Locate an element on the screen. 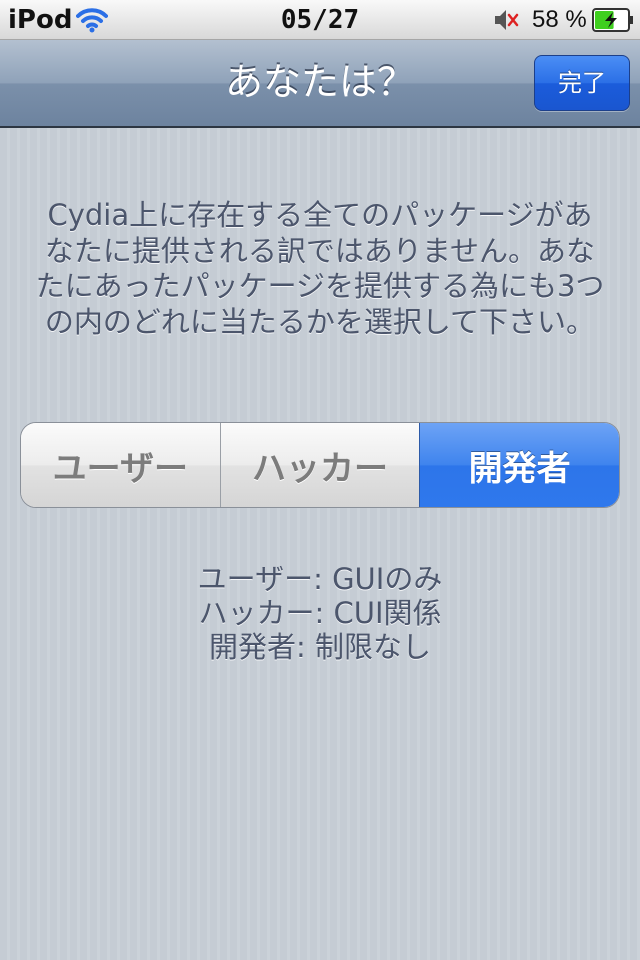 The height and width of the screenshot is (960, 640). speaker-muted-icon is located at coordinates (506, 20).